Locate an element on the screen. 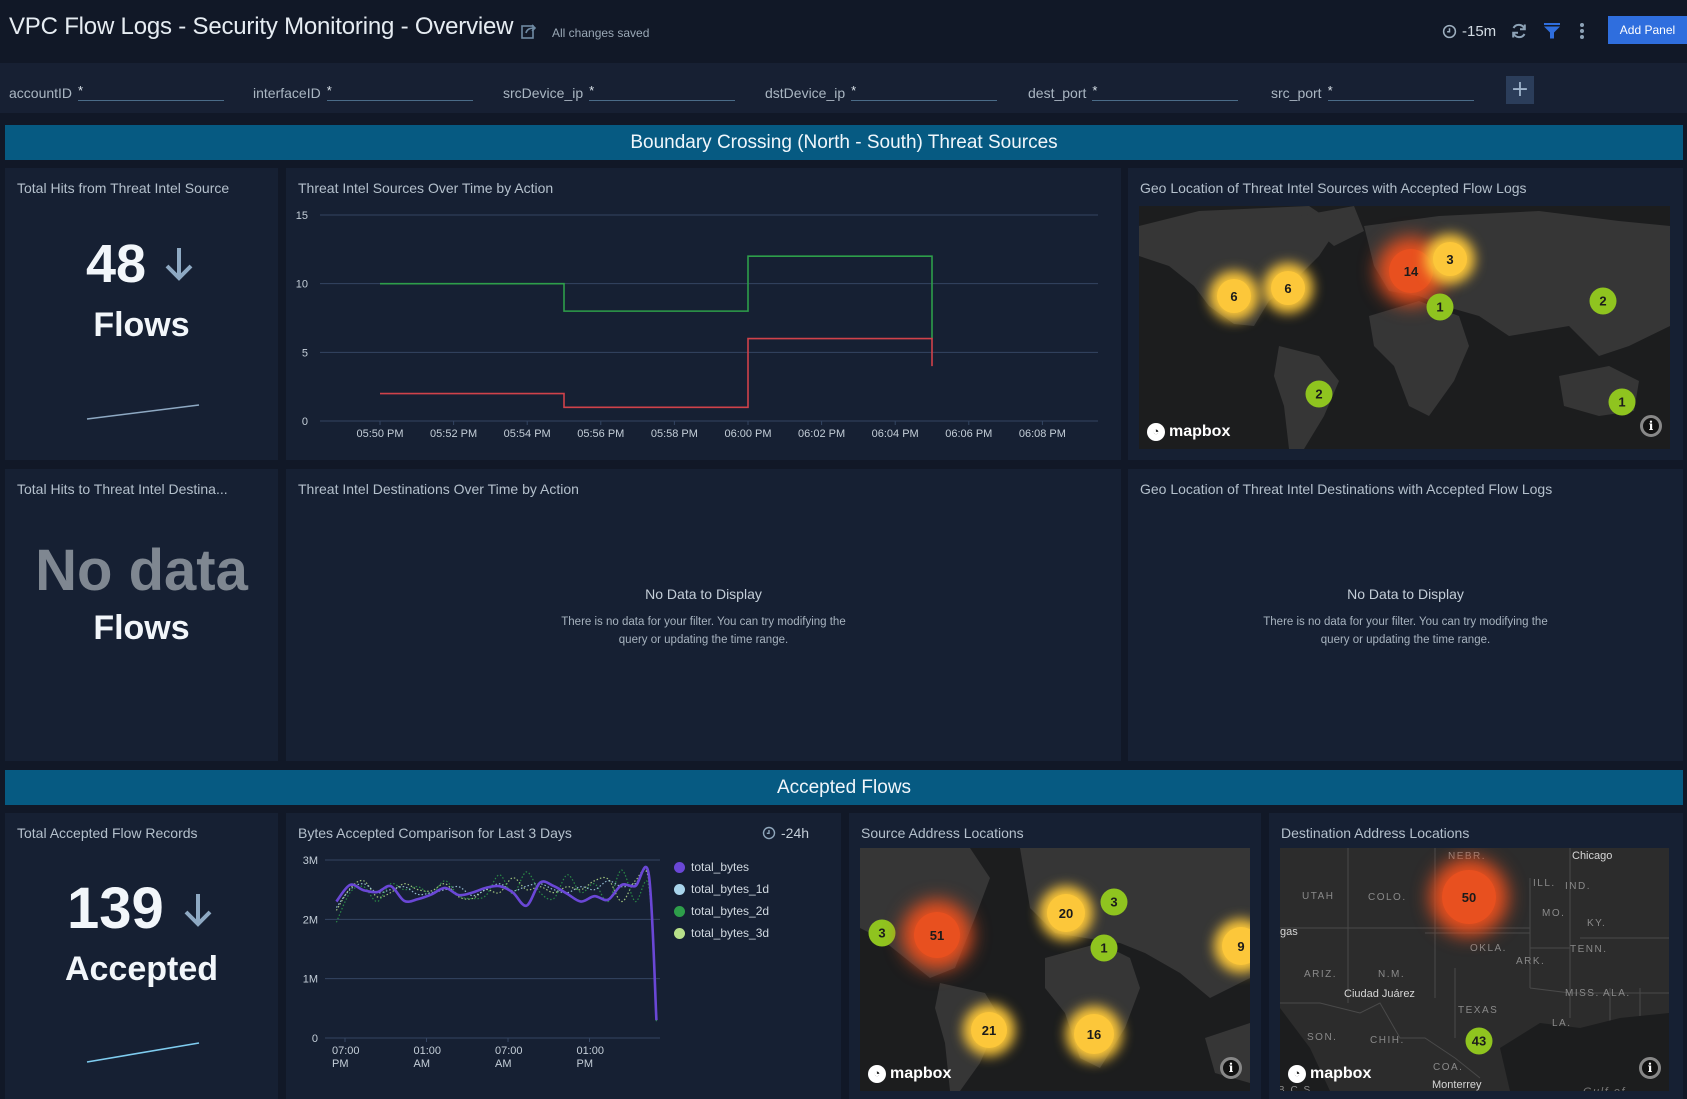 The image size is (1687, 1099). legend-item: total_bytes is located at coordinates (711, 867).